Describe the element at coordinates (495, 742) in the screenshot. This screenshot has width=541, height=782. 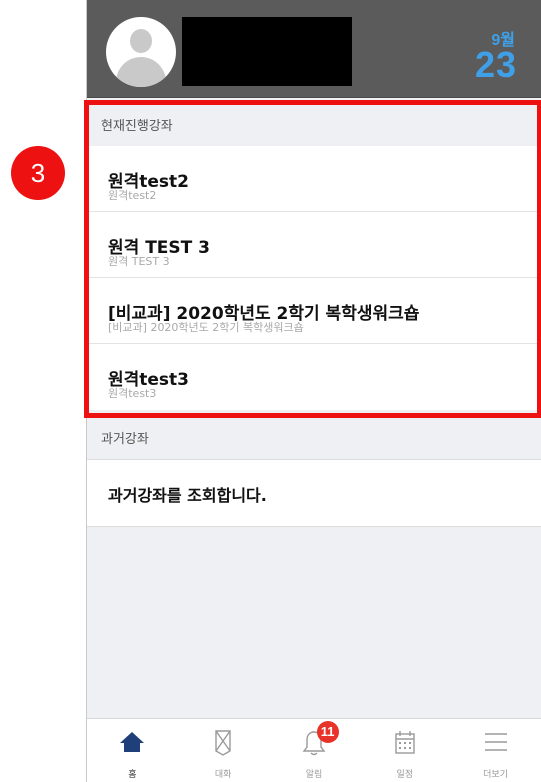
I see `menu-icon` at that location.